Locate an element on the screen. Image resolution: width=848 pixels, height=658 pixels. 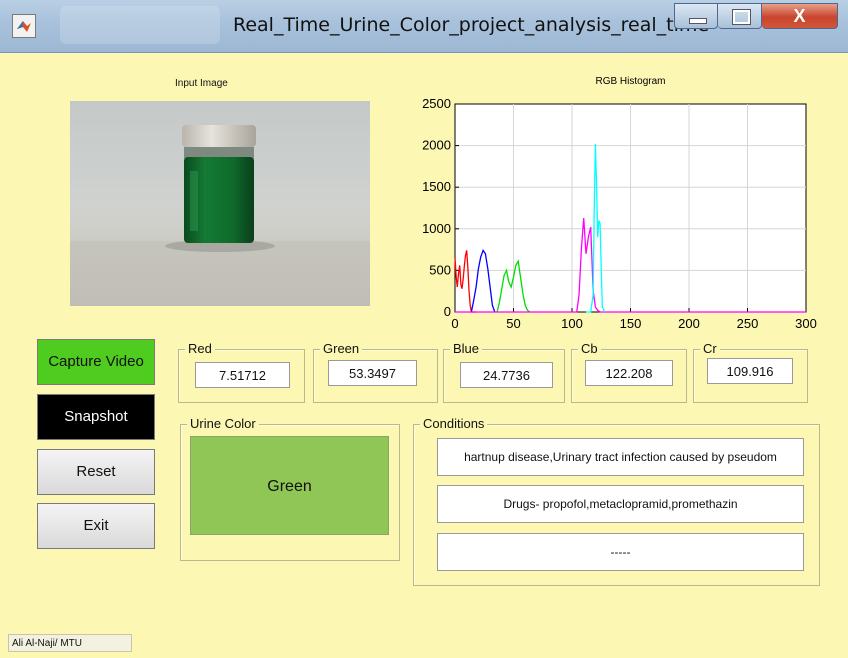
x-tick-label: 300 is located at coordinates (806, 323).